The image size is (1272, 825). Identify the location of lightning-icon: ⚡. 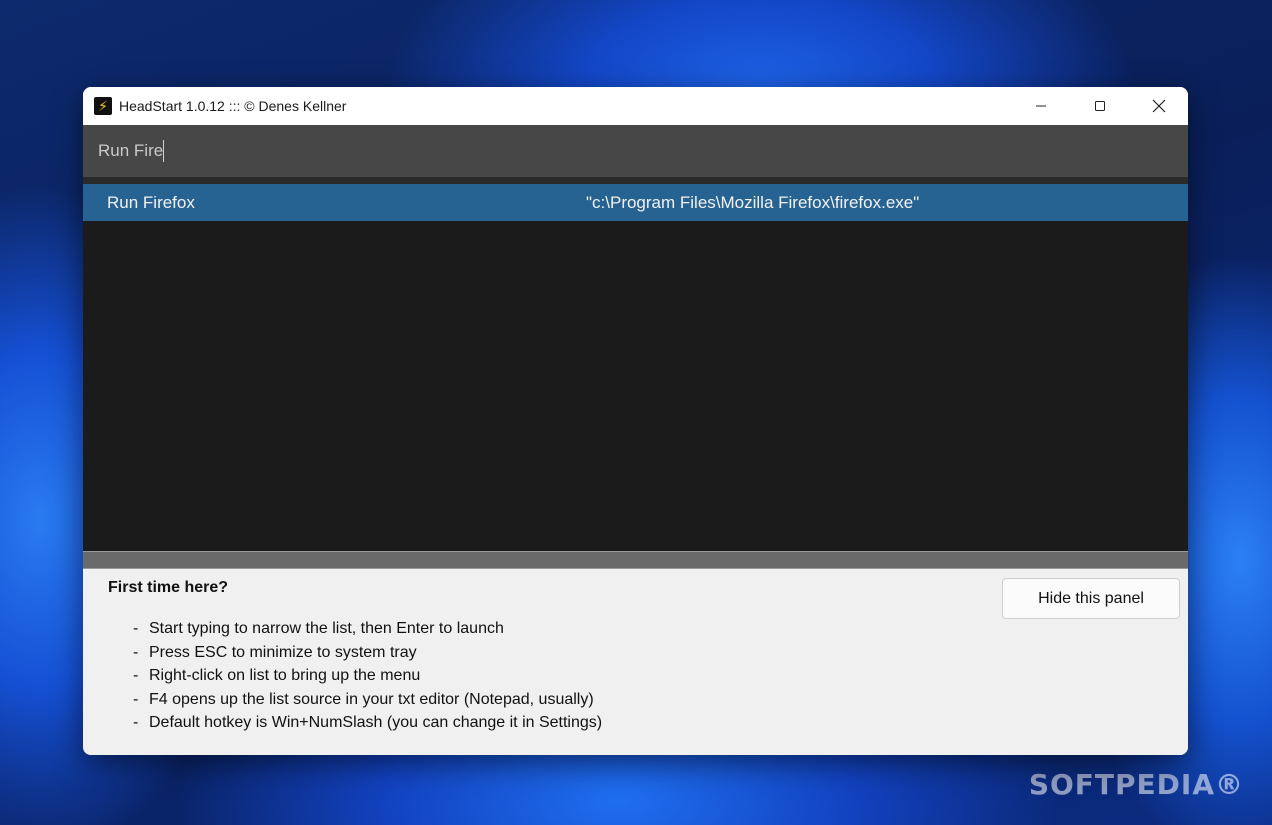
(103, 106).